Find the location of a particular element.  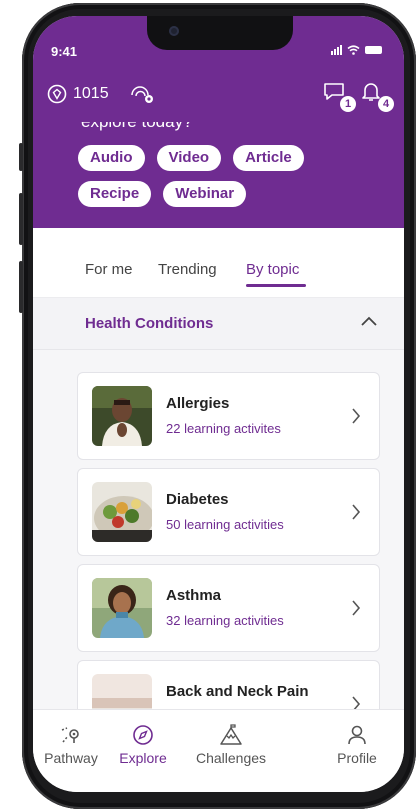

topic-title: Diabetes is located at coordinates (197, 499).